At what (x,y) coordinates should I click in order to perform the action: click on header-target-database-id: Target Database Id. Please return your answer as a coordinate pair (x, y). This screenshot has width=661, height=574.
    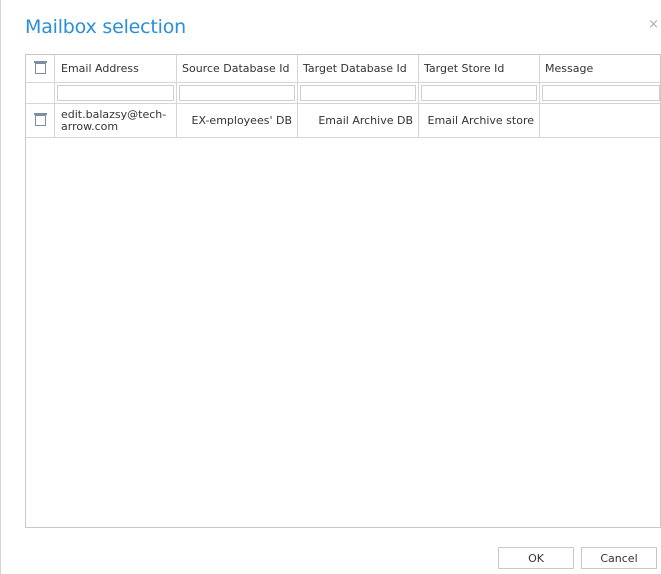
    Looking at the image, I should click on (358, 68).